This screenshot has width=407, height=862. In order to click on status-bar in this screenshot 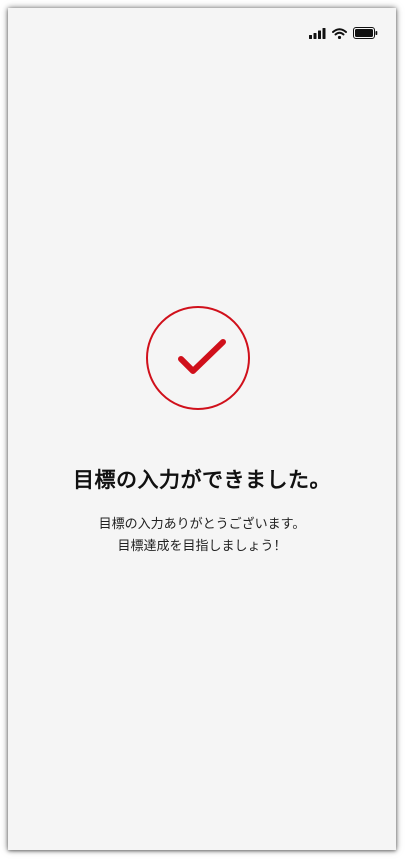, I will do `click(343, 33)`.